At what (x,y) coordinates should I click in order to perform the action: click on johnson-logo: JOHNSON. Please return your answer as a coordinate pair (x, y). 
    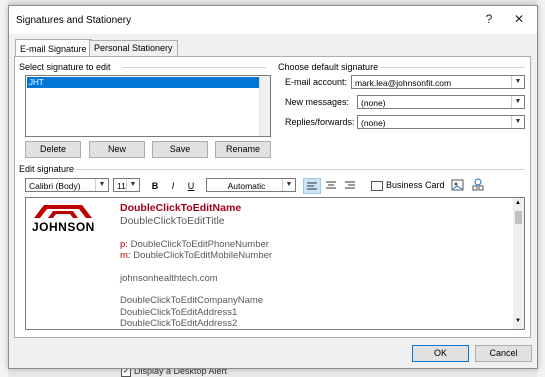
    Looking at the image, I should click on (63, 218).